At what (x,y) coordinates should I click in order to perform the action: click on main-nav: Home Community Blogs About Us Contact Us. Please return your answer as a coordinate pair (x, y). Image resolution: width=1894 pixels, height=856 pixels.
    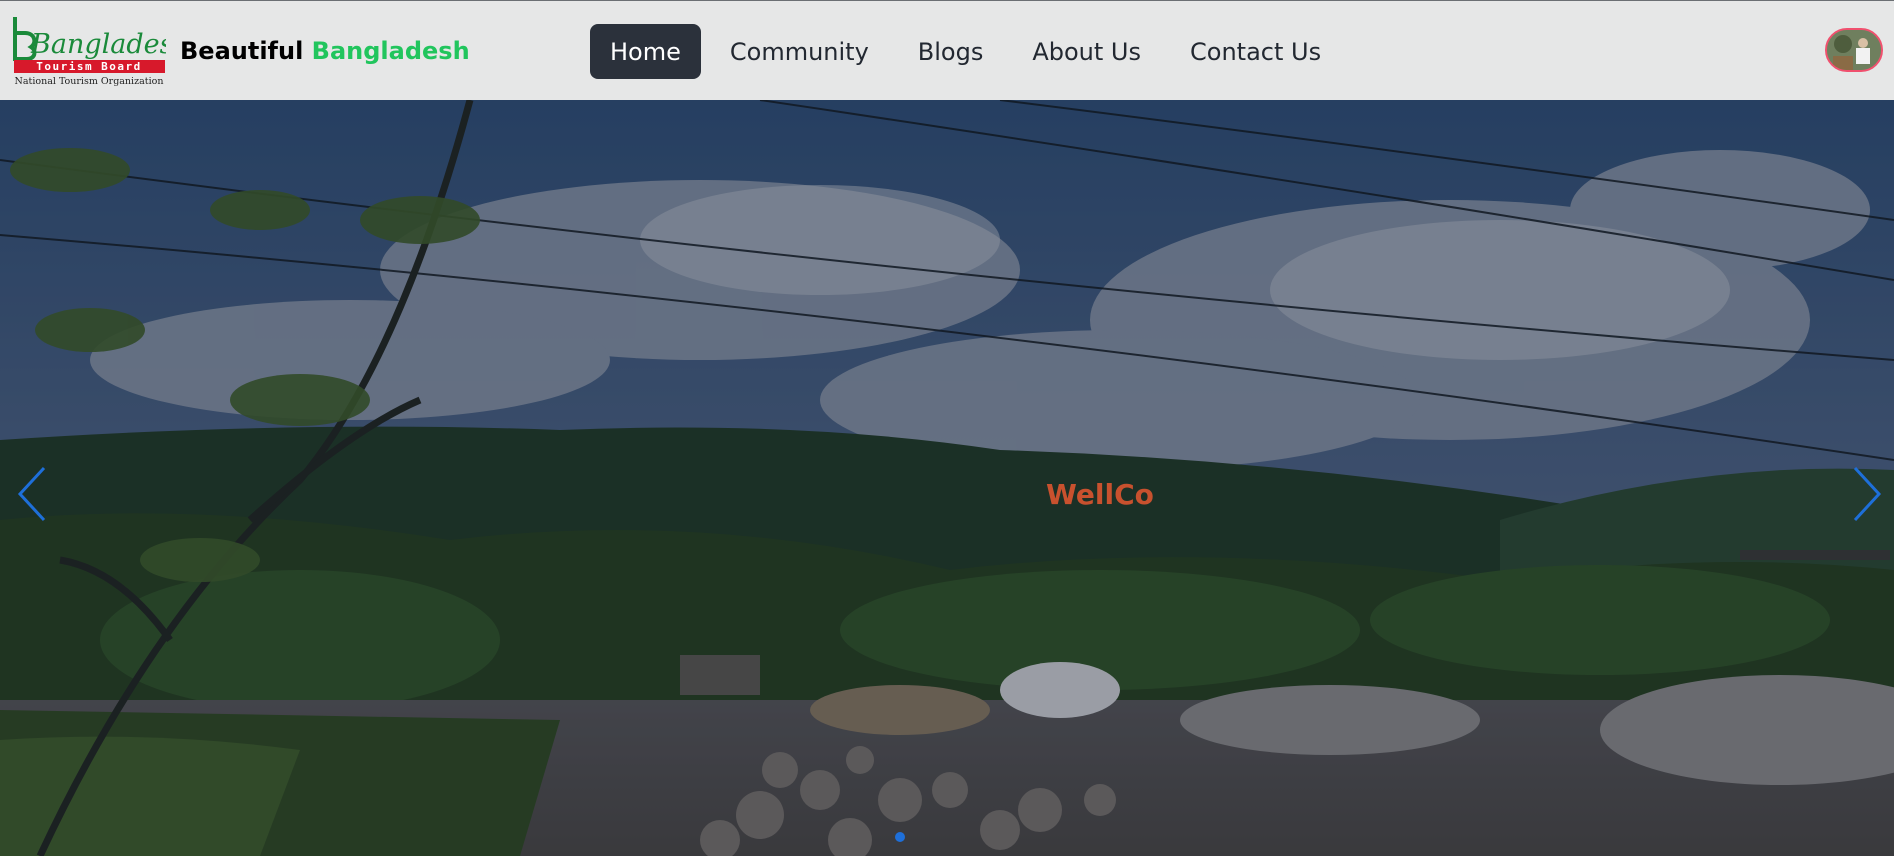
    Looking at the image, I should click on (970, 51).